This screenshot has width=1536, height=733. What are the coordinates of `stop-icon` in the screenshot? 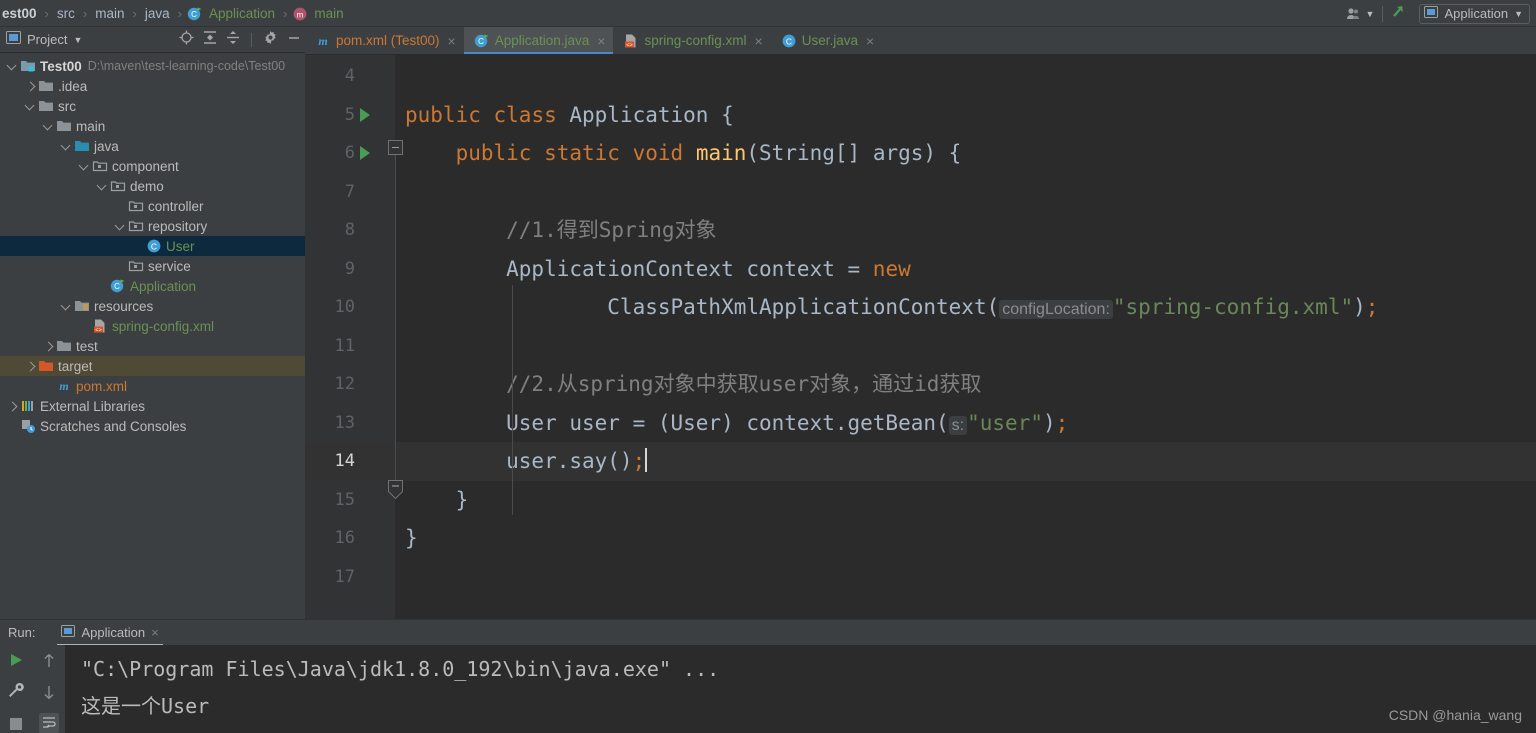 It's located at (16, 723).